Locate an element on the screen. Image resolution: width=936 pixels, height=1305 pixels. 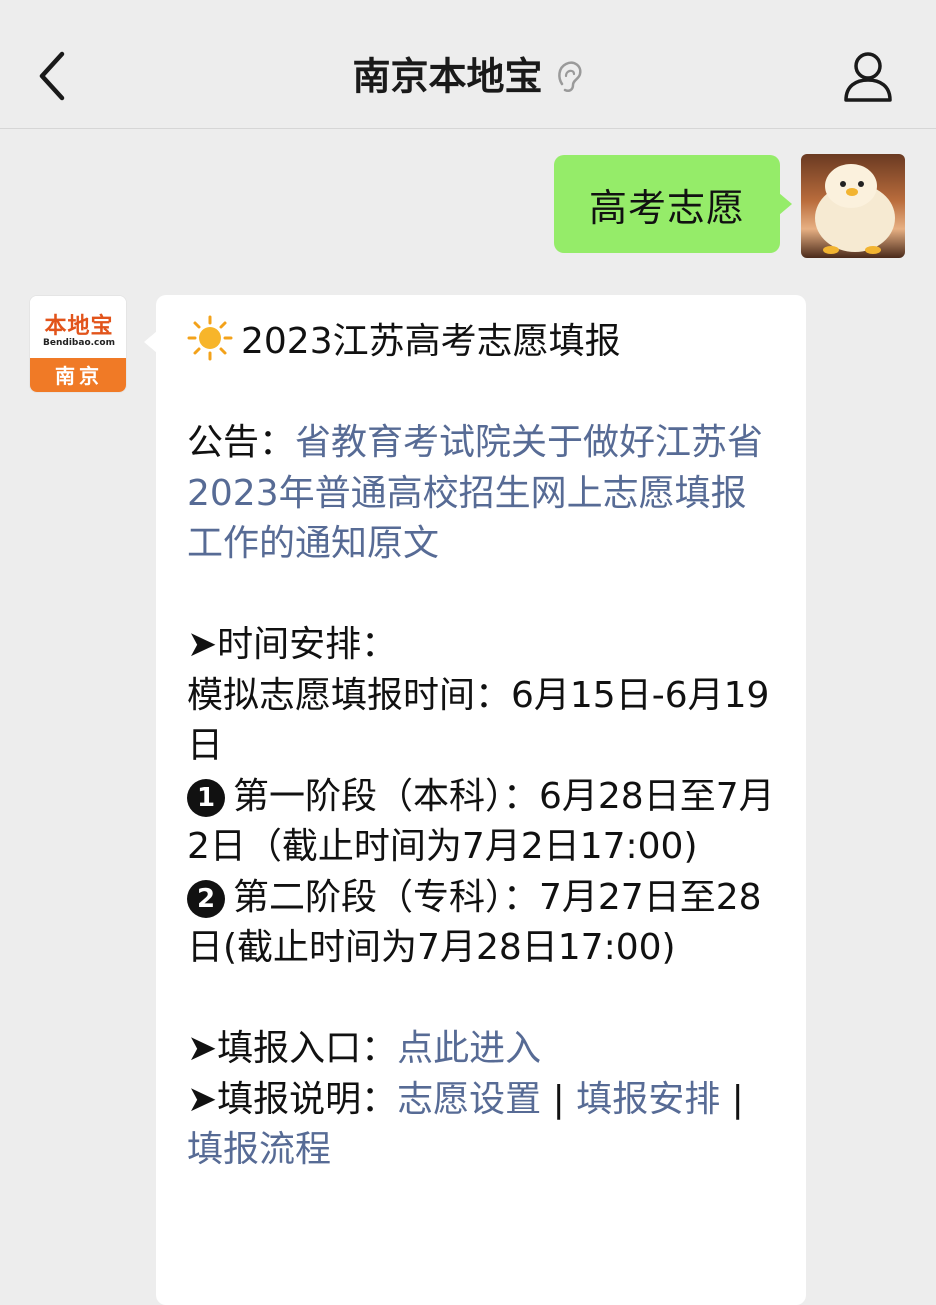
stage-one-line: 1 第一阶段（本科）：6月28日至7月2日（截止时间为7月2日17:00) is located at coordinates (484, 822).